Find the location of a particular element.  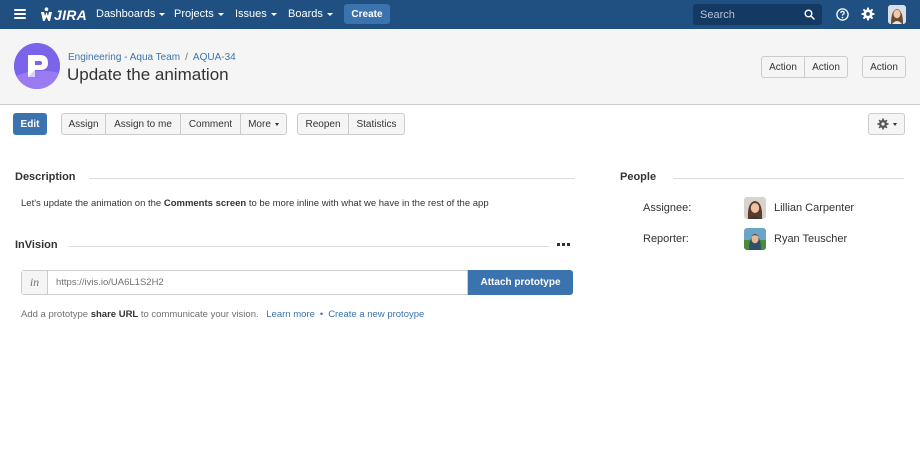

hamburger-menu-icon is located at coordinates (20, 14).